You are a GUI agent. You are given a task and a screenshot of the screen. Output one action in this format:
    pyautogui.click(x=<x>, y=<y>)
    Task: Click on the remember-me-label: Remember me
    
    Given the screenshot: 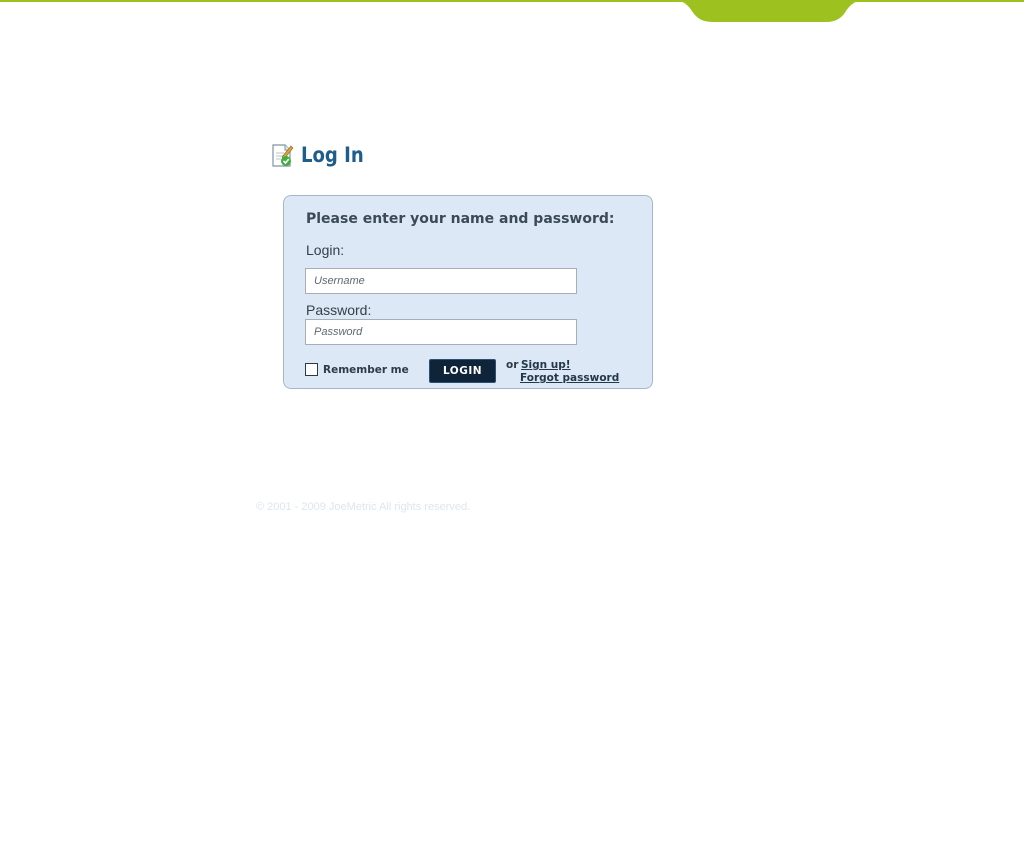 What is the action you would take?
    pyautogui.click(x=366, y=369)
    